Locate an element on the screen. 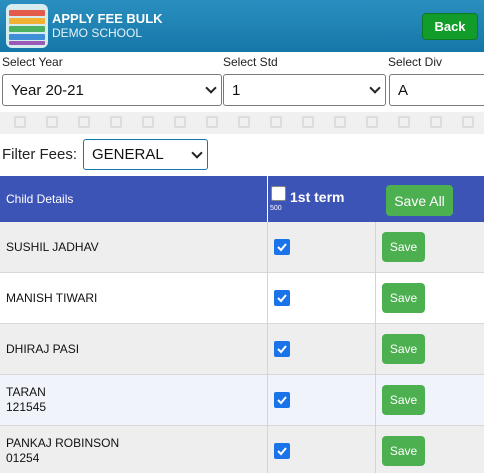  header-divider is located at coordinates (267, 199).